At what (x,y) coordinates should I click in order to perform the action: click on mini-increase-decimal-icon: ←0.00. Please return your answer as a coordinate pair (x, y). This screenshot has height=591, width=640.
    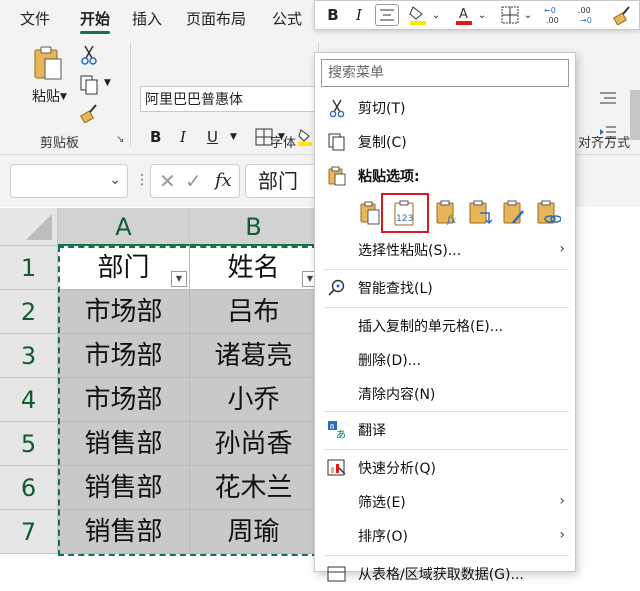
    Looking at the image, I should click on (555, 15).